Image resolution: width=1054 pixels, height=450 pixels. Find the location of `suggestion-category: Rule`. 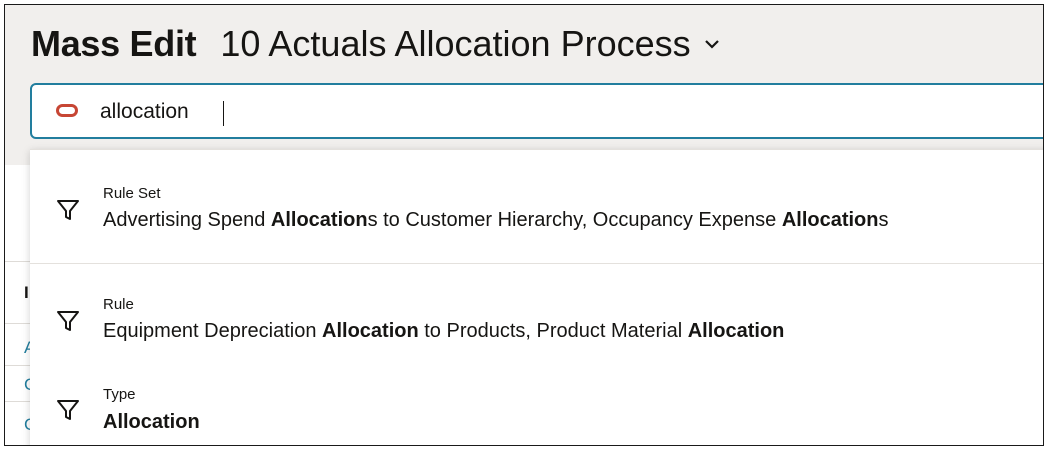

suggestion-category: Rule is located at coordinates (118, 304).